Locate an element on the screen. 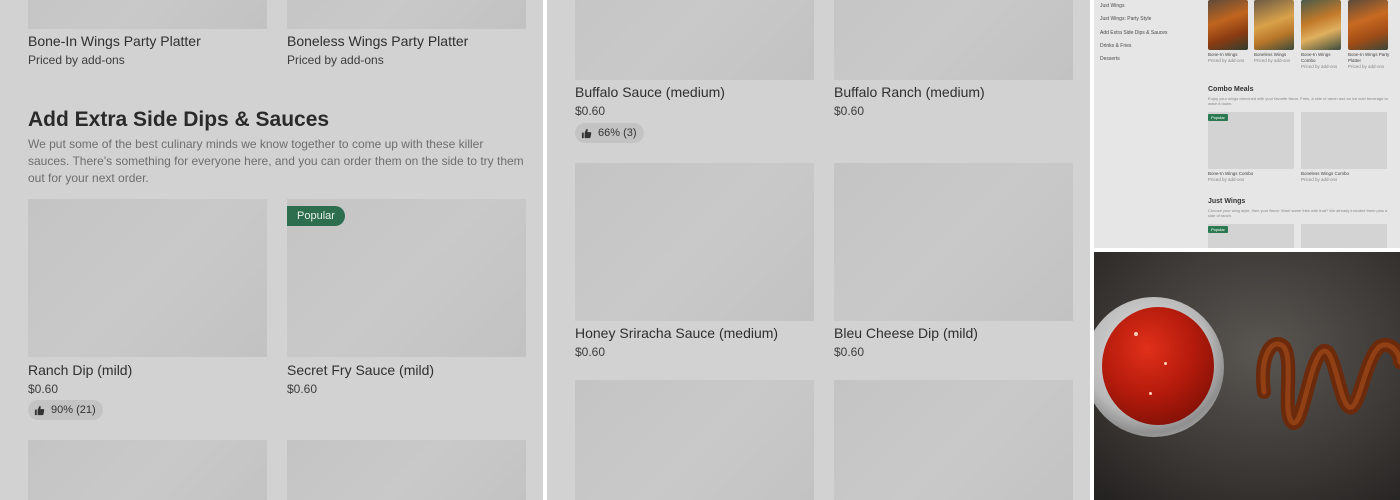 The height and width of the screenshot is (500, 1400). boneless-wings-thumb is located at coordinates (1274, 25).